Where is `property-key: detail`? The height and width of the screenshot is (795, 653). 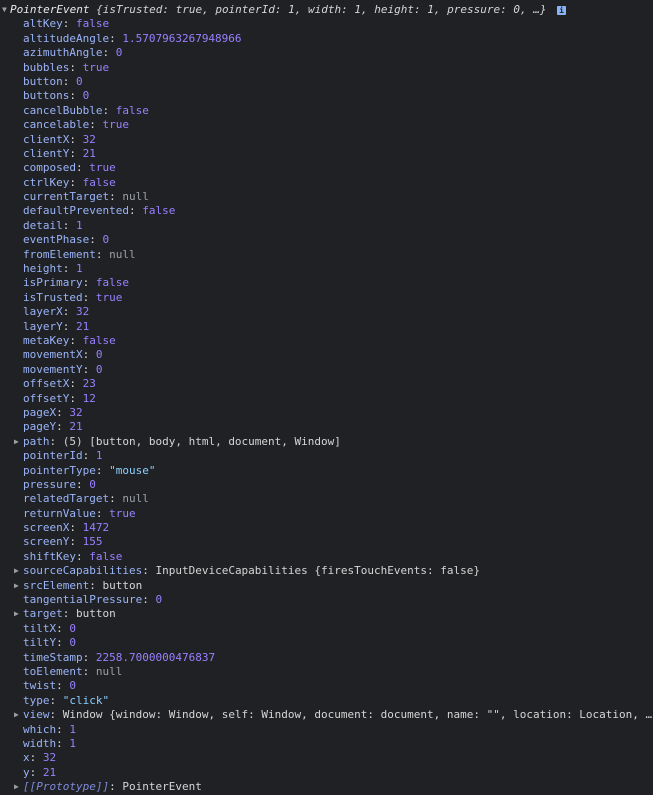
property-key: detail is located at coordinates (43, 225).